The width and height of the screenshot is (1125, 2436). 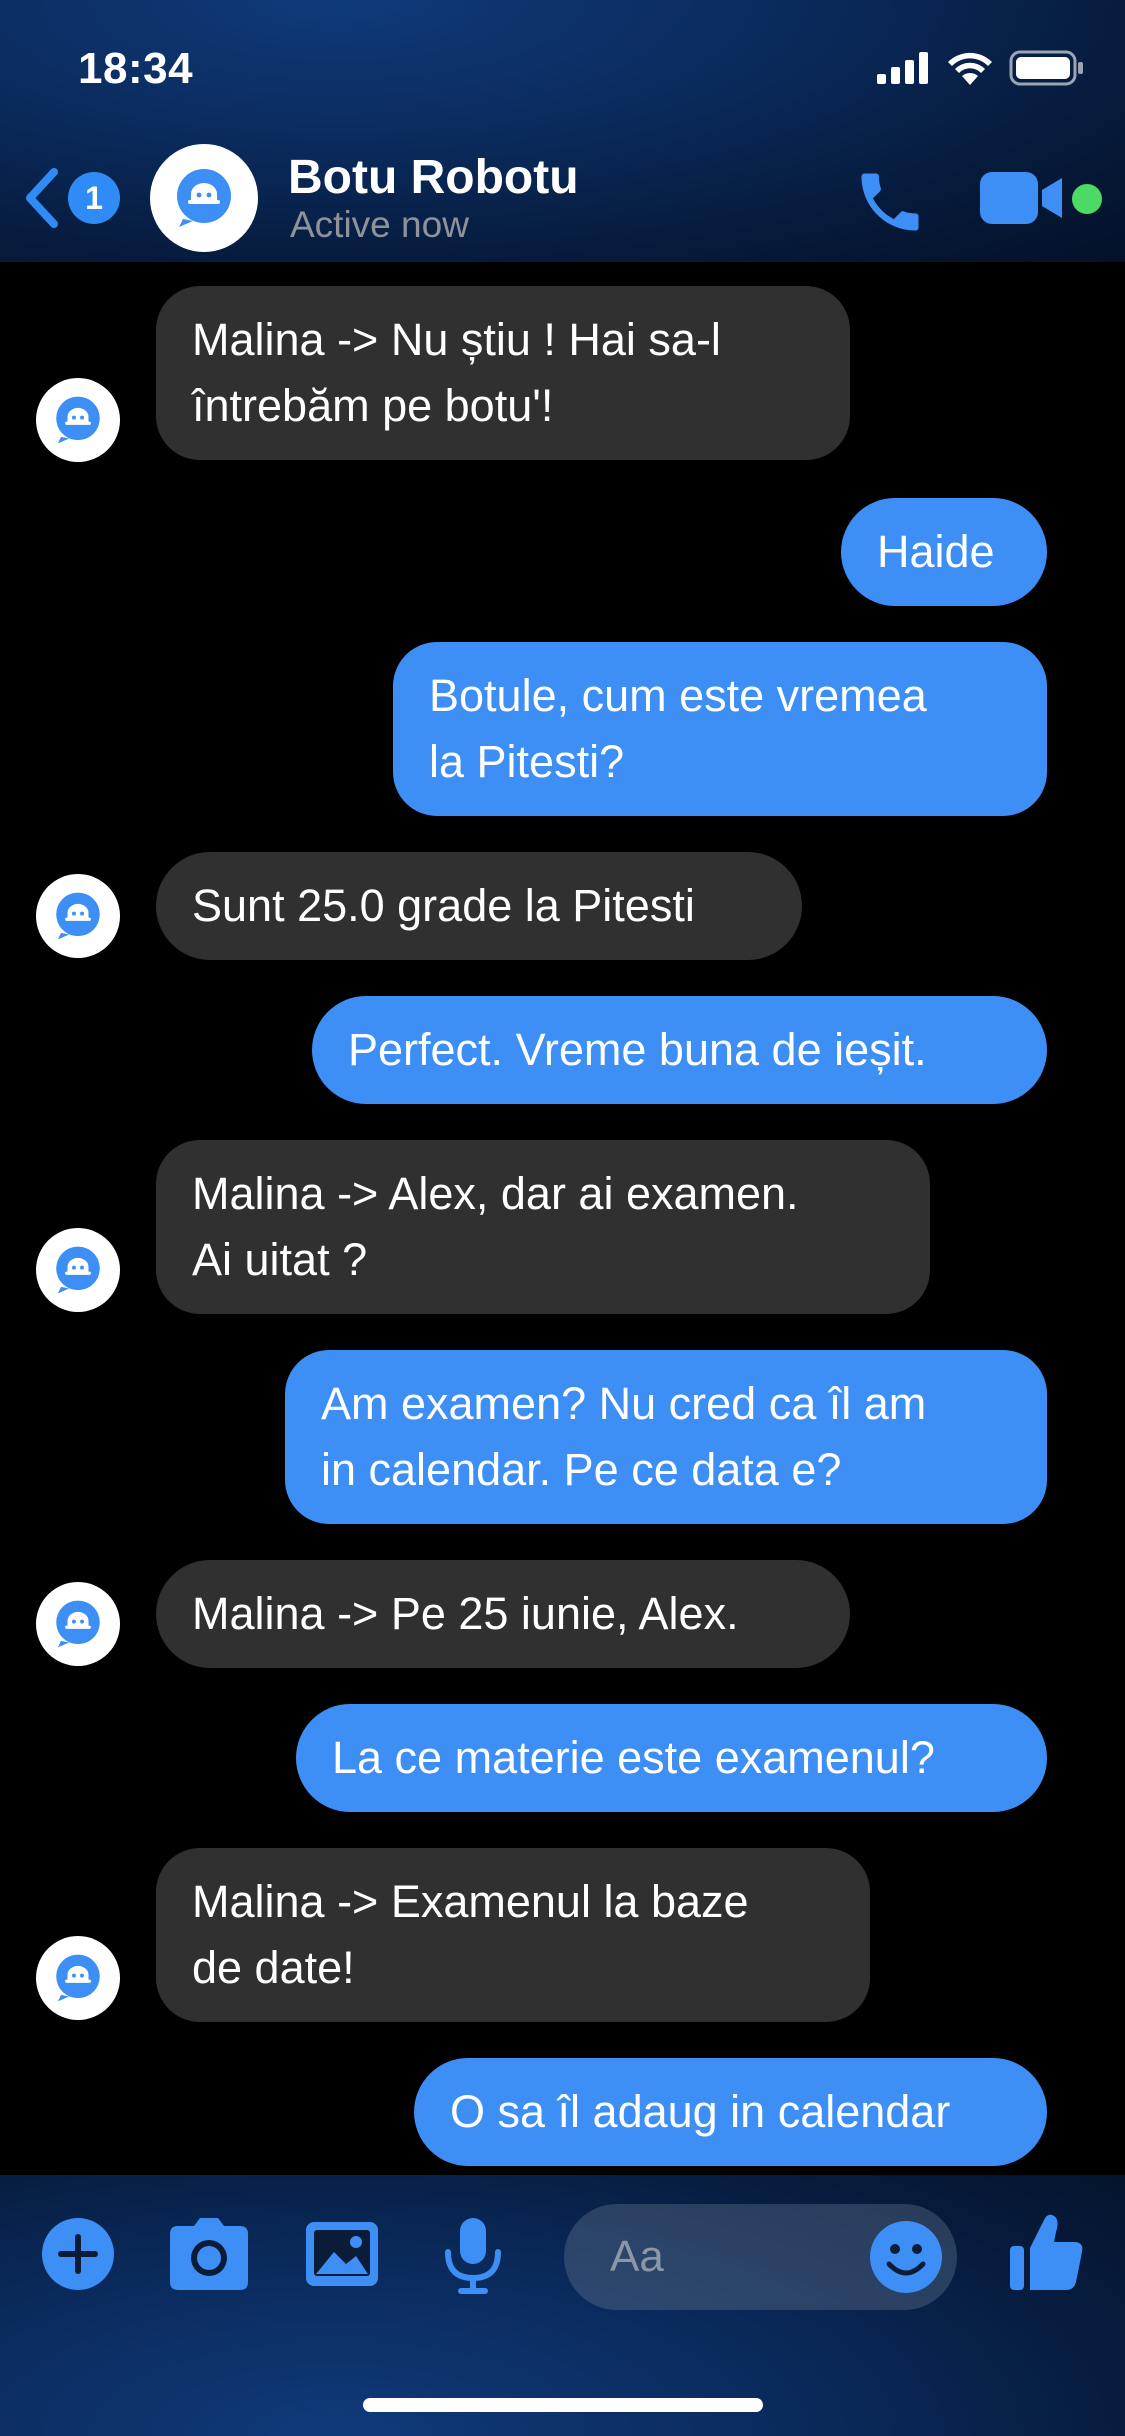 I want to click on thumbs-up-icon, so click(x=1046, y=2252).